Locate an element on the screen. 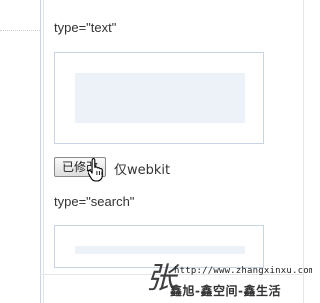 The image size is (320, 303). frame-left-border is located at coordinates (40, 151).